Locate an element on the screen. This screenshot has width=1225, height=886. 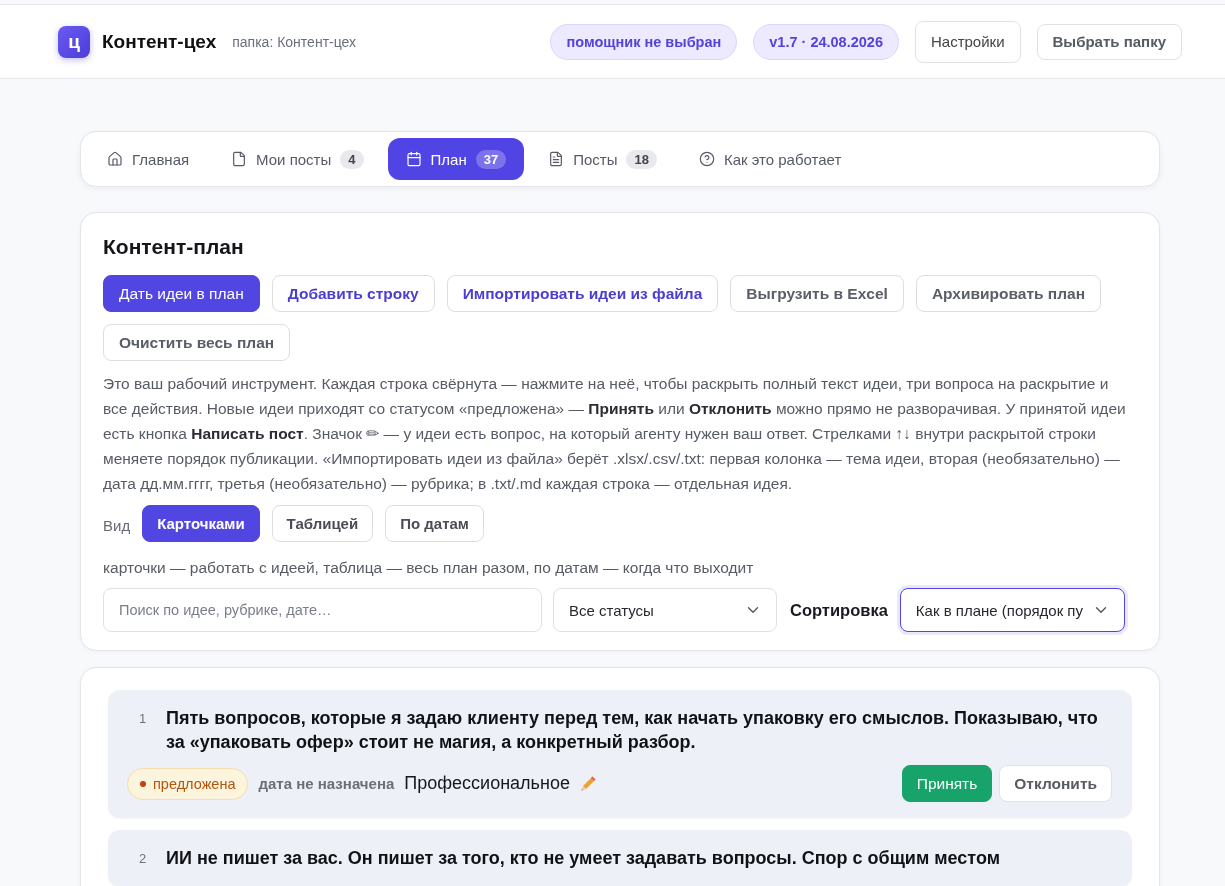
nav-tab: Посты 18 is located at coordinates (602, 159).